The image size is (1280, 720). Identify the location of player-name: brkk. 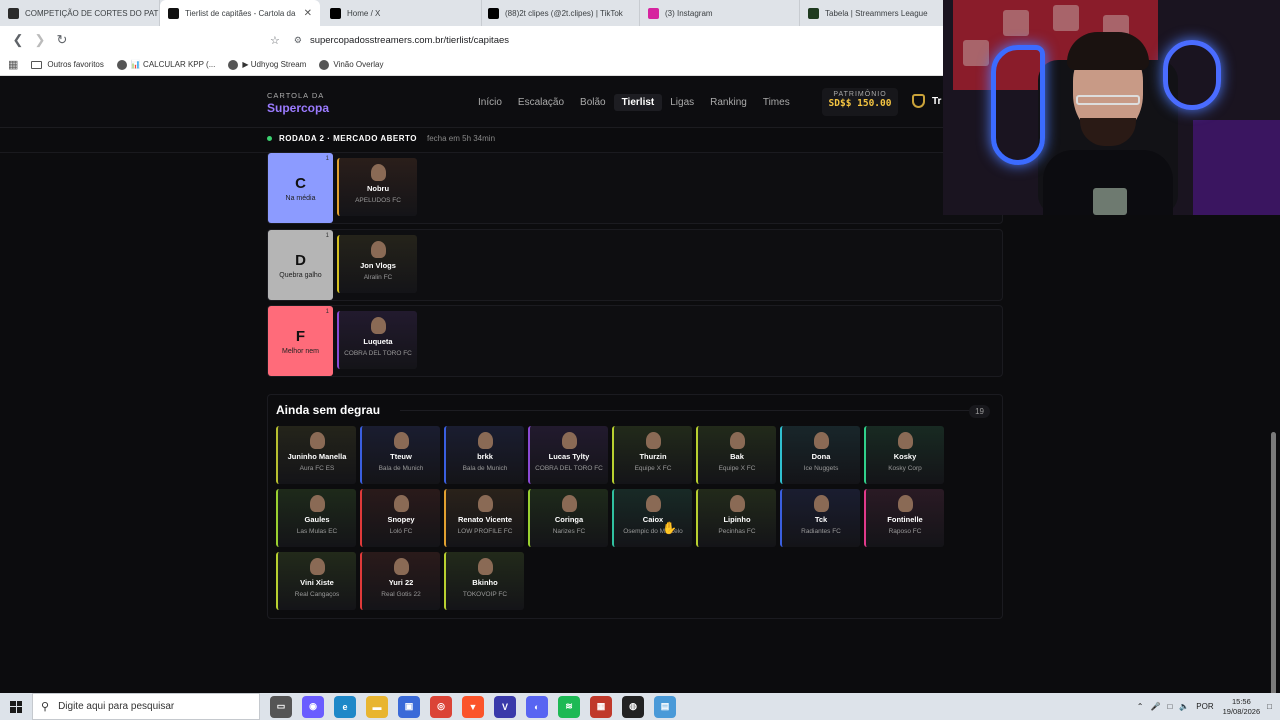
(485, 456).